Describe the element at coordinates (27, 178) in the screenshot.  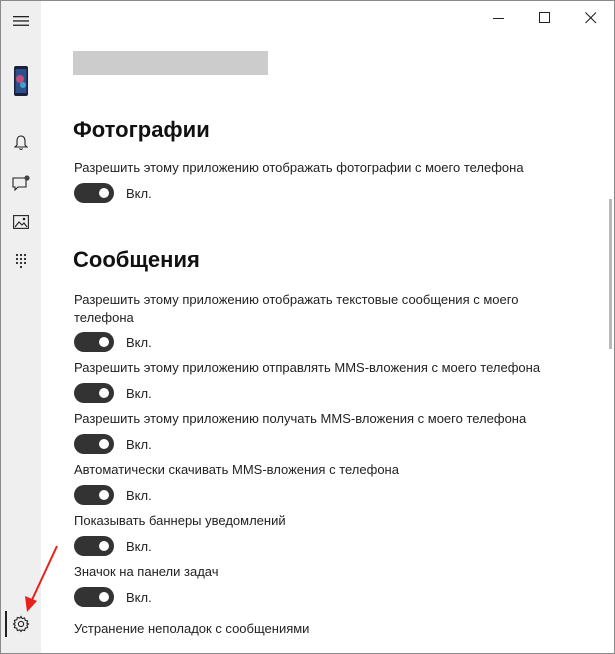
I see `unread-badge` at that location.